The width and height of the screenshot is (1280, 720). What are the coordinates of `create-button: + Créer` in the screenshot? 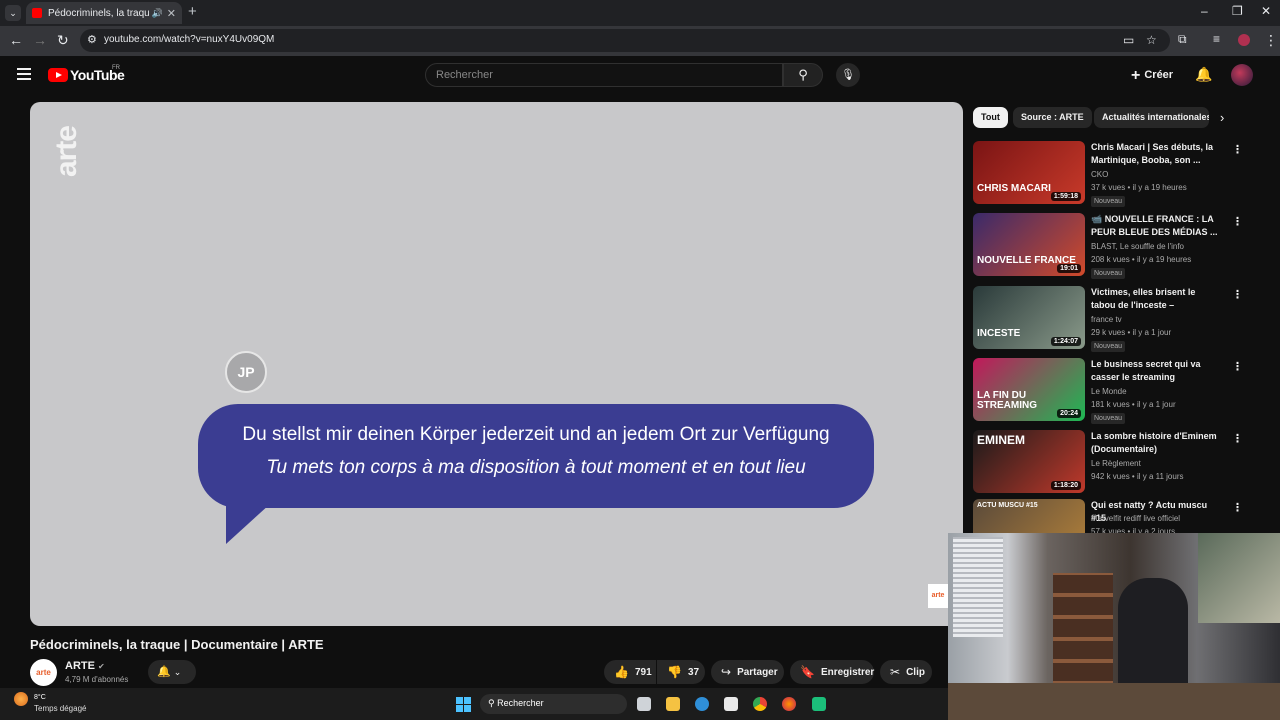 It's located at (1152, 76).